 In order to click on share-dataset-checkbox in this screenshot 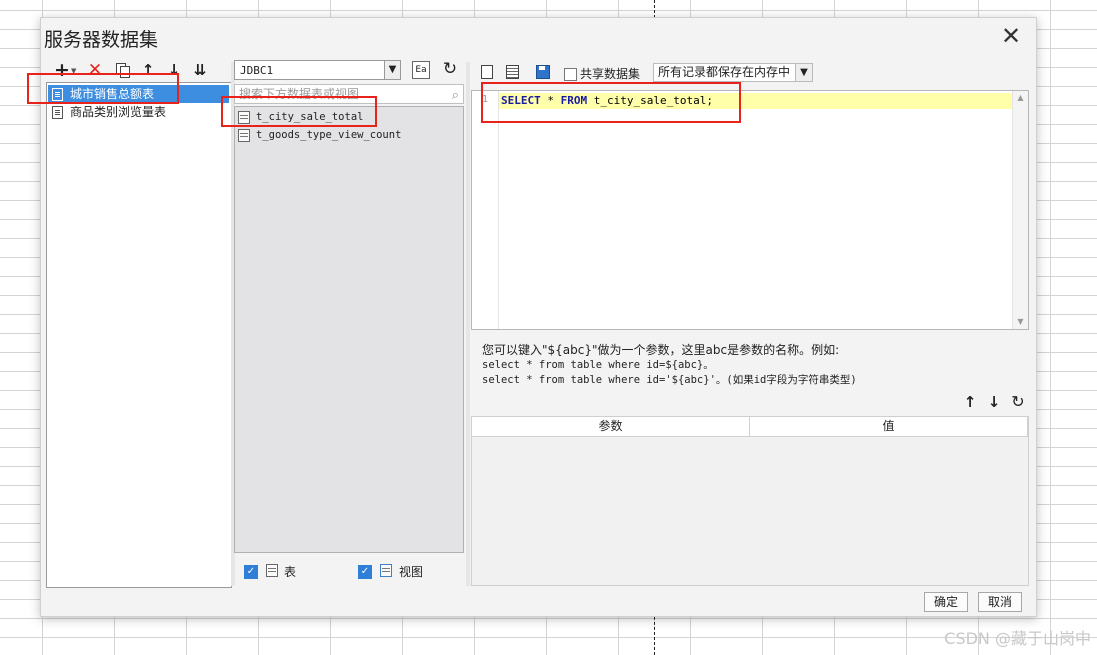, I will do `click(570, 74)`.